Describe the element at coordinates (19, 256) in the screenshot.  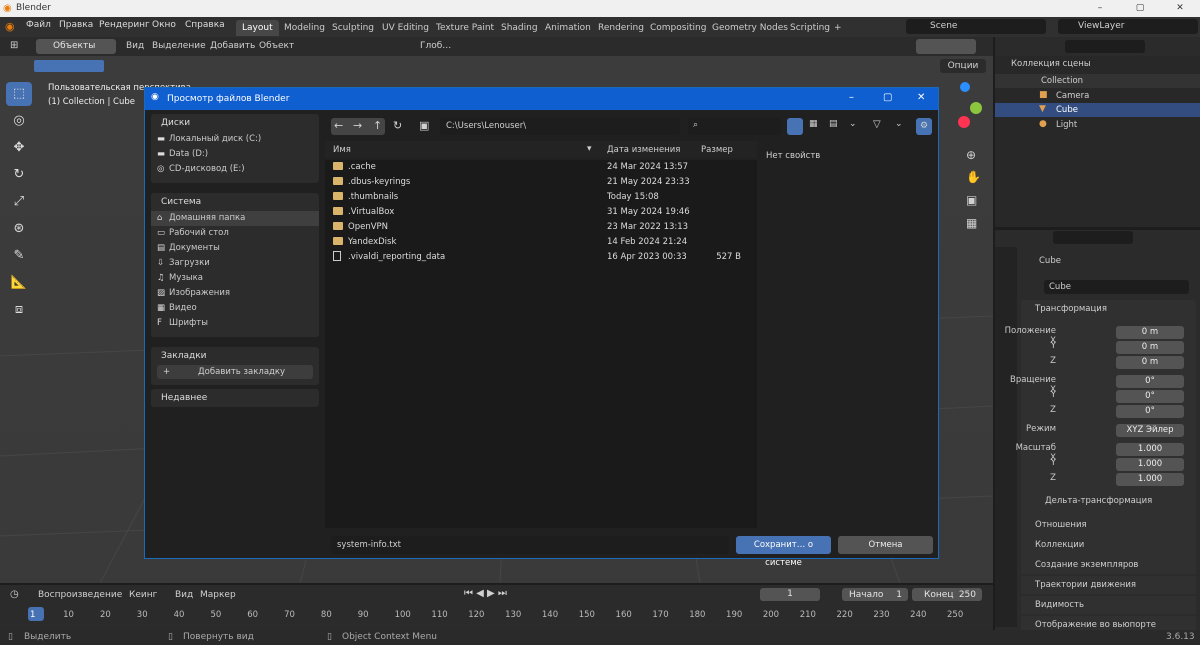
I see `annotate-tool-icon: ✎` at that location.